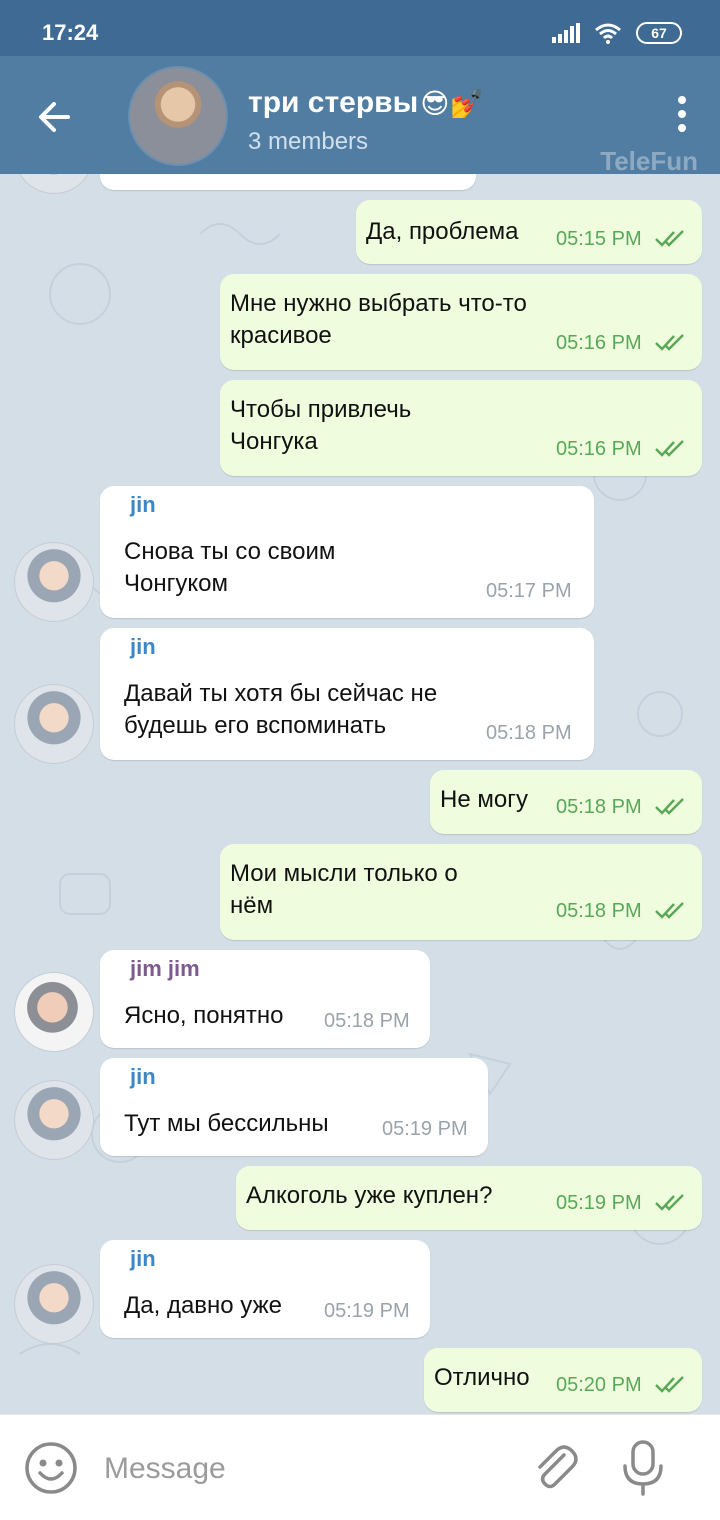  Describe the element at coordinates (599, 239) in the screenshot. I see `message-time: 05:15 PM` at that location.